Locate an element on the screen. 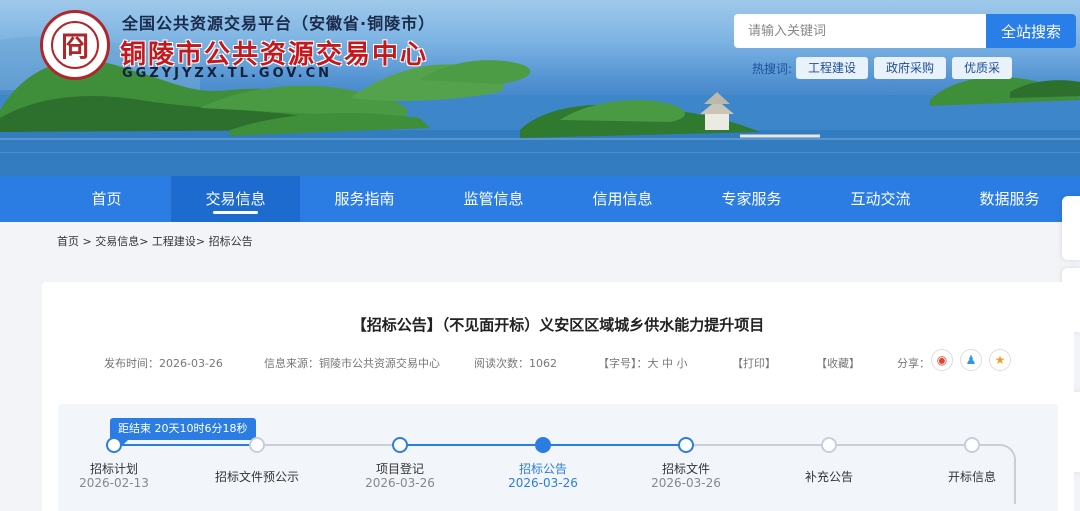 The width and height of the screenshot is (1080, 511). article-title: 【招标公告】（不见面开标）义安区区域城乡供水能力提升项目 is located at coordinates (558, 325).